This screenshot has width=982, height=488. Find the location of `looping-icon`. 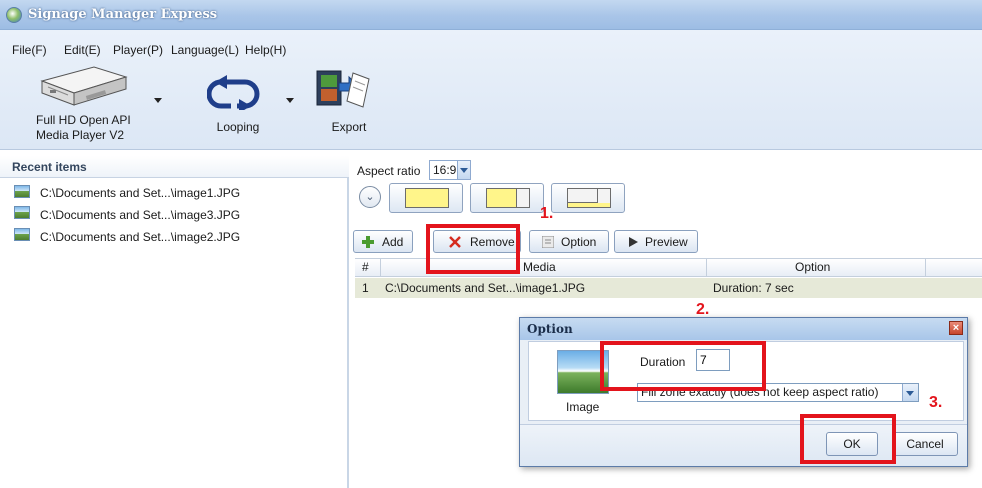

looping-icon is located at coordinates (233, 94).